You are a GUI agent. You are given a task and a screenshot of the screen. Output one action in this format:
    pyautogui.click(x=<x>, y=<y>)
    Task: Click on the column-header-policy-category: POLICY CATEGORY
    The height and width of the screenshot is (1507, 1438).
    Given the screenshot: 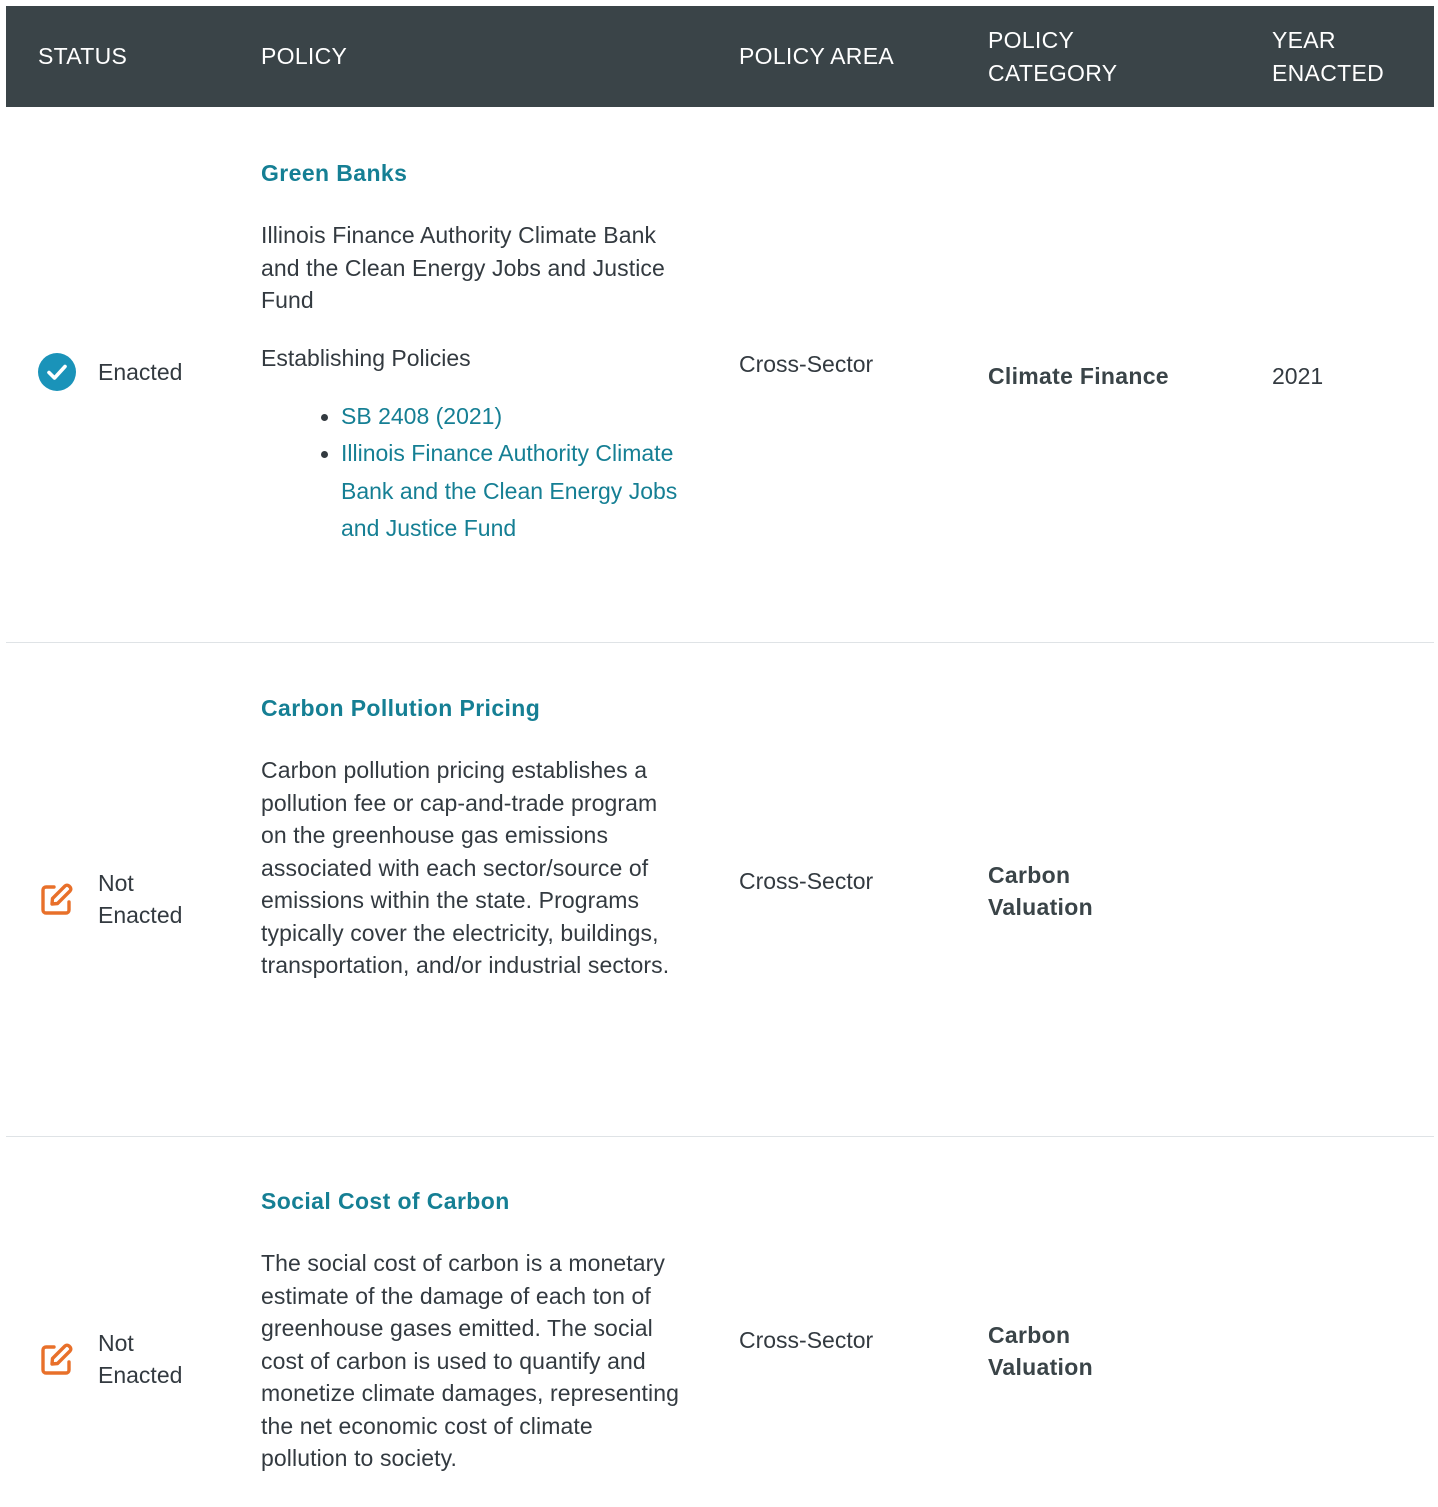 What is the action you would take?
    pyautogui.click(x=1088, y=56)
    